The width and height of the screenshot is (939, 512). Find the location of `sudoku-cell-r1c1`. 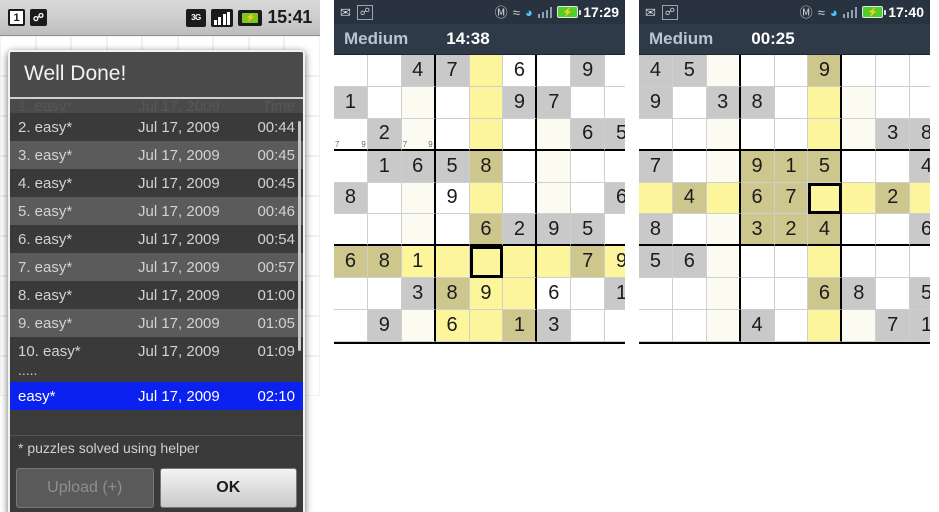

sudoku-cell-r1c1 is located at coordinates (351, 71).